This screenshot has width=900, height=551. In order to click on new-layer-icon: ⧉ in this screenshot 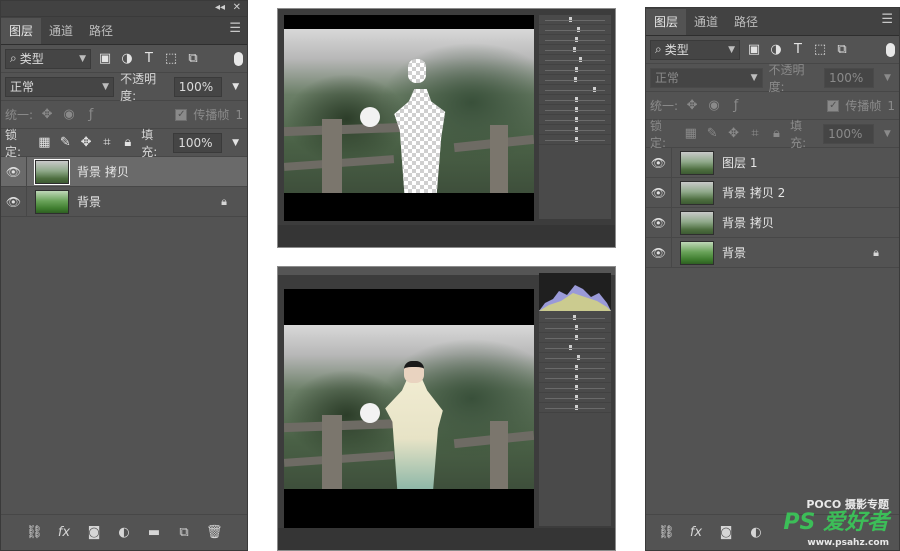, I will do `click(184, 532)`.